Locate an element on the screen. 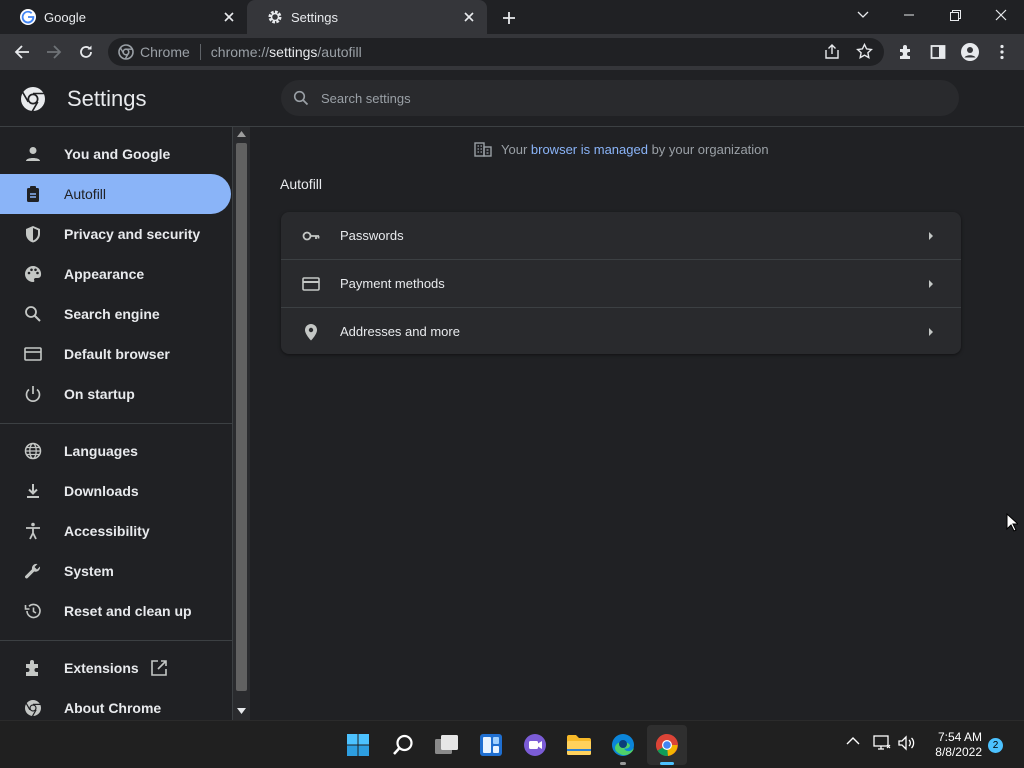 This screenshot has width=1024, height=768. side-panel-button is located at coordinates (938, 52).